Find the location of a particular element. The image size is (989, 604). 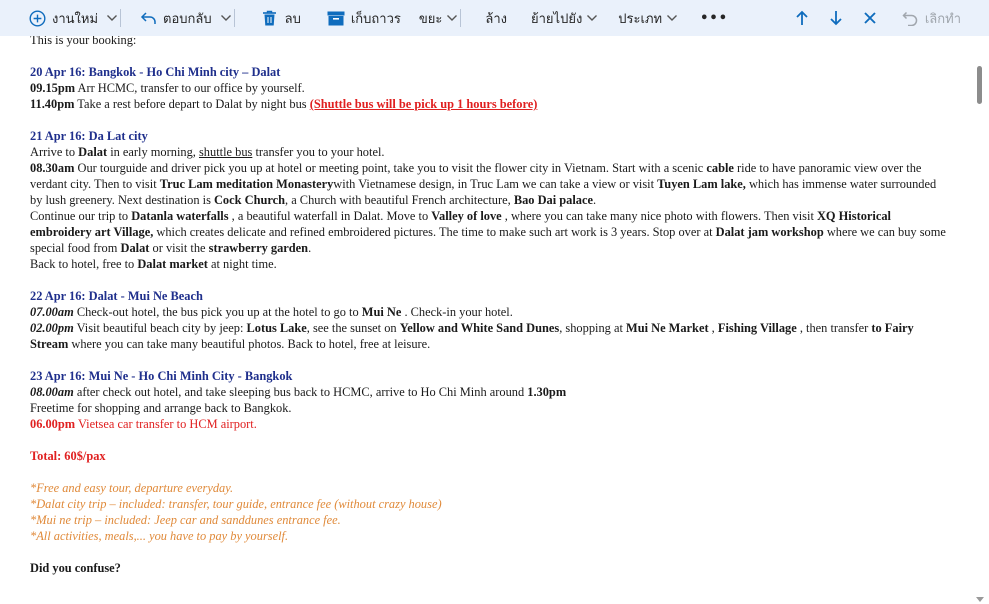

new-message-label: งานใหม่ is located at coordinates (75, 19).